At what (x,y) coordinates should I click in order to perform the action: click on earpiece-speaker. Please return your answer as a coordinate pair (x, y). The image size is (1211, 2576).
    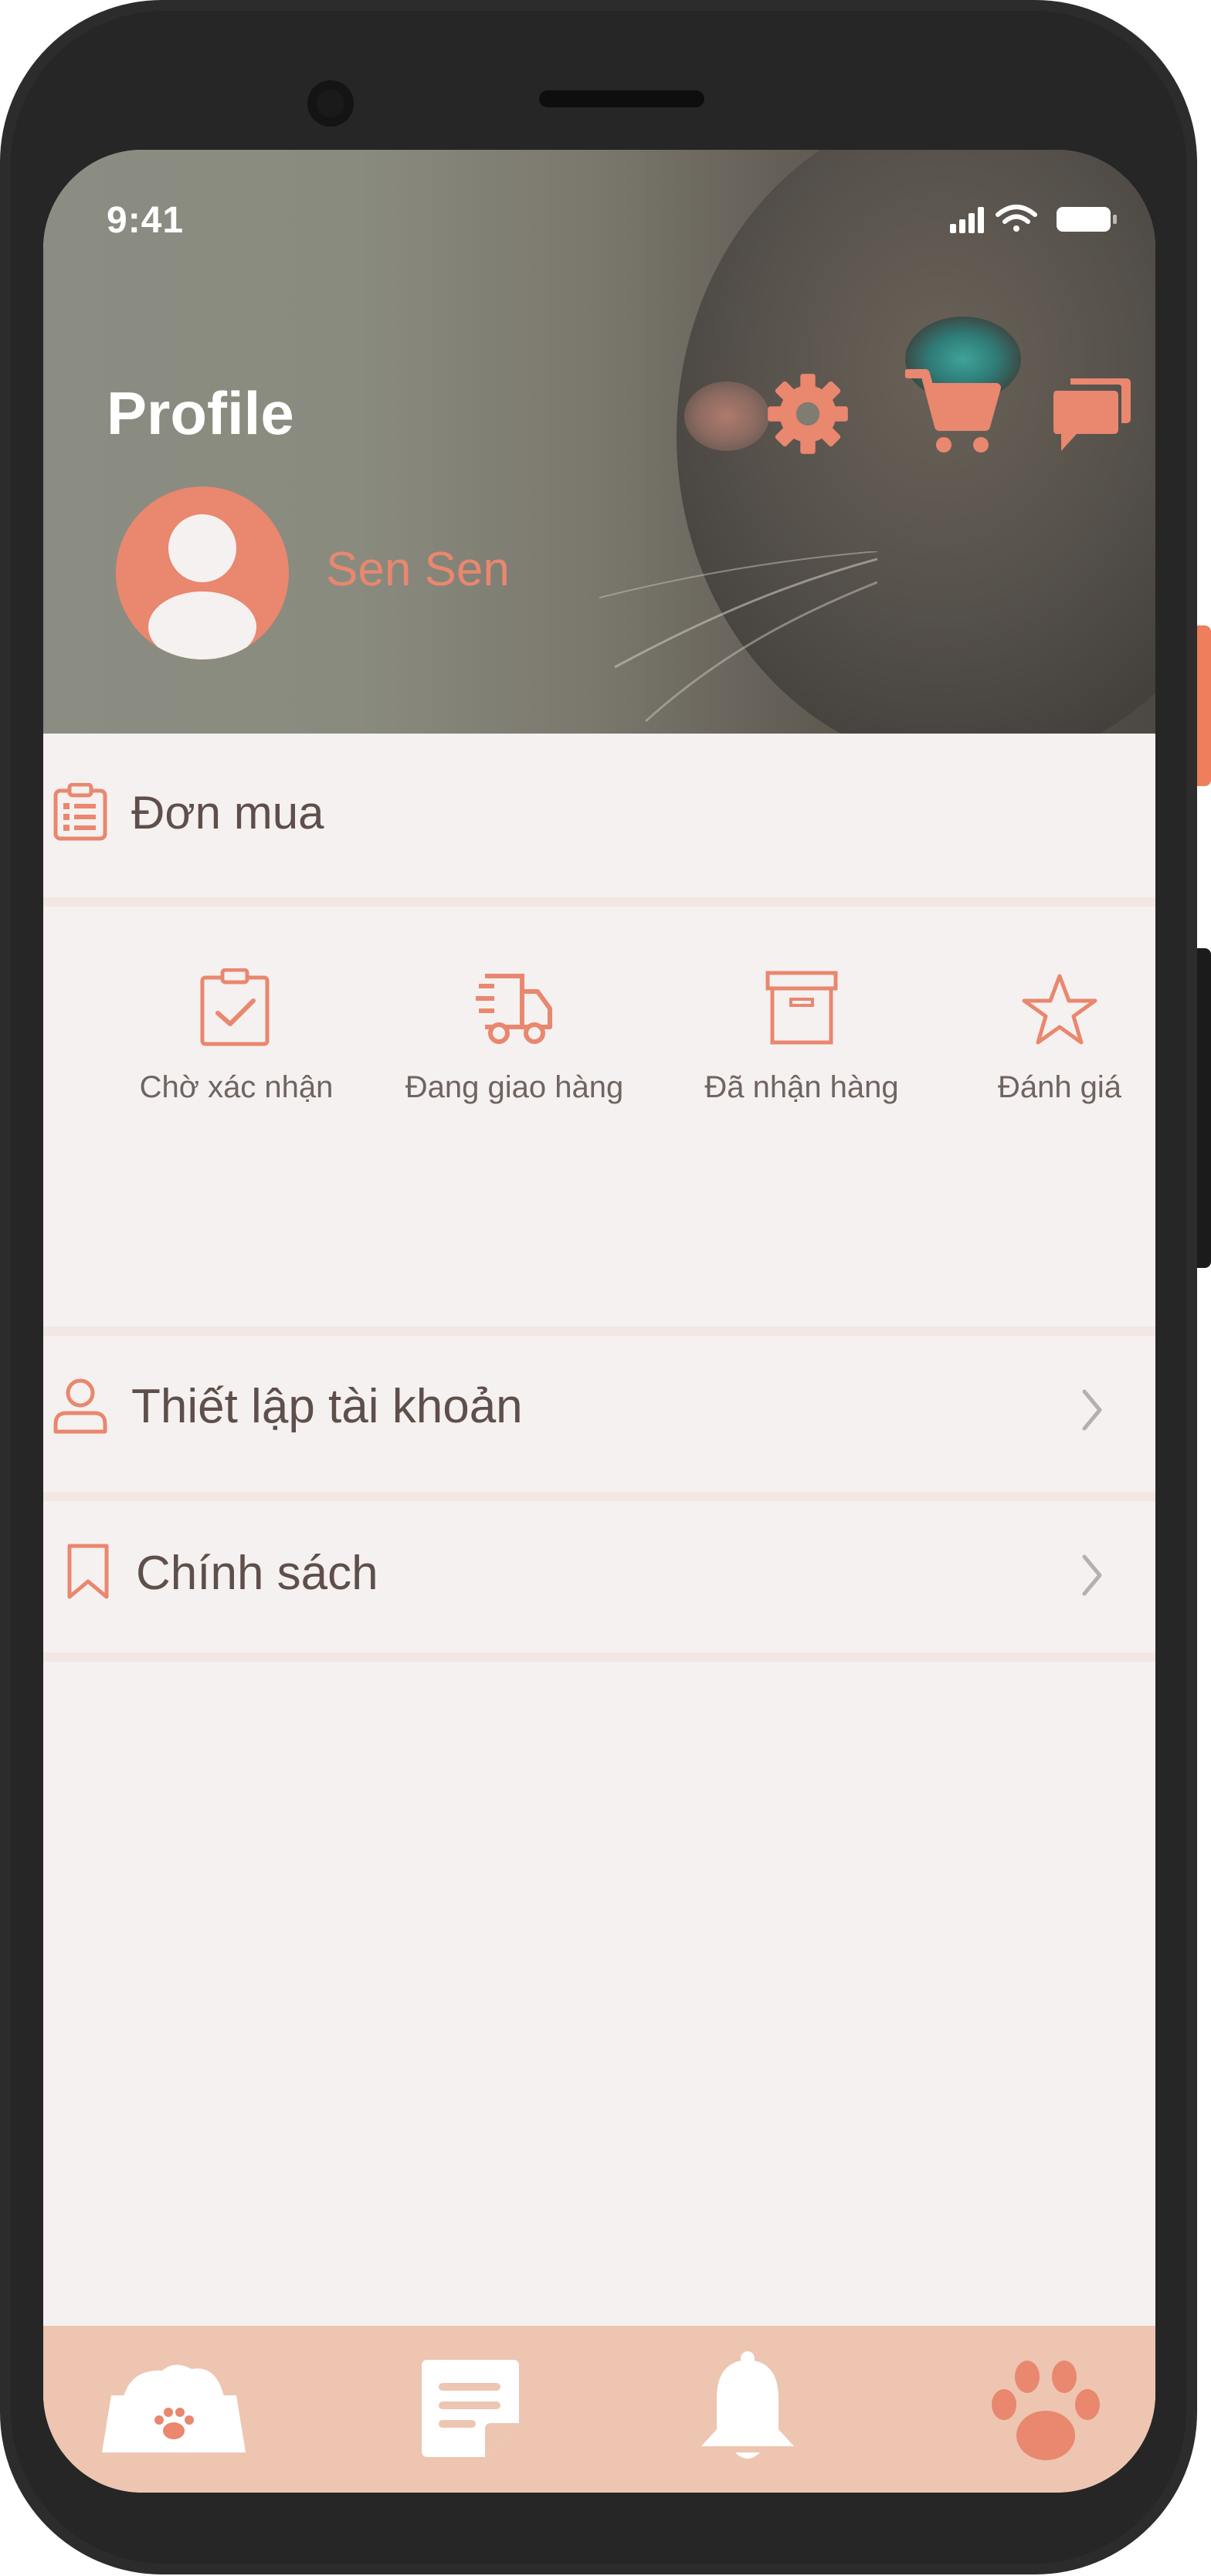
    Looking at the image, I should click on (621, 98).